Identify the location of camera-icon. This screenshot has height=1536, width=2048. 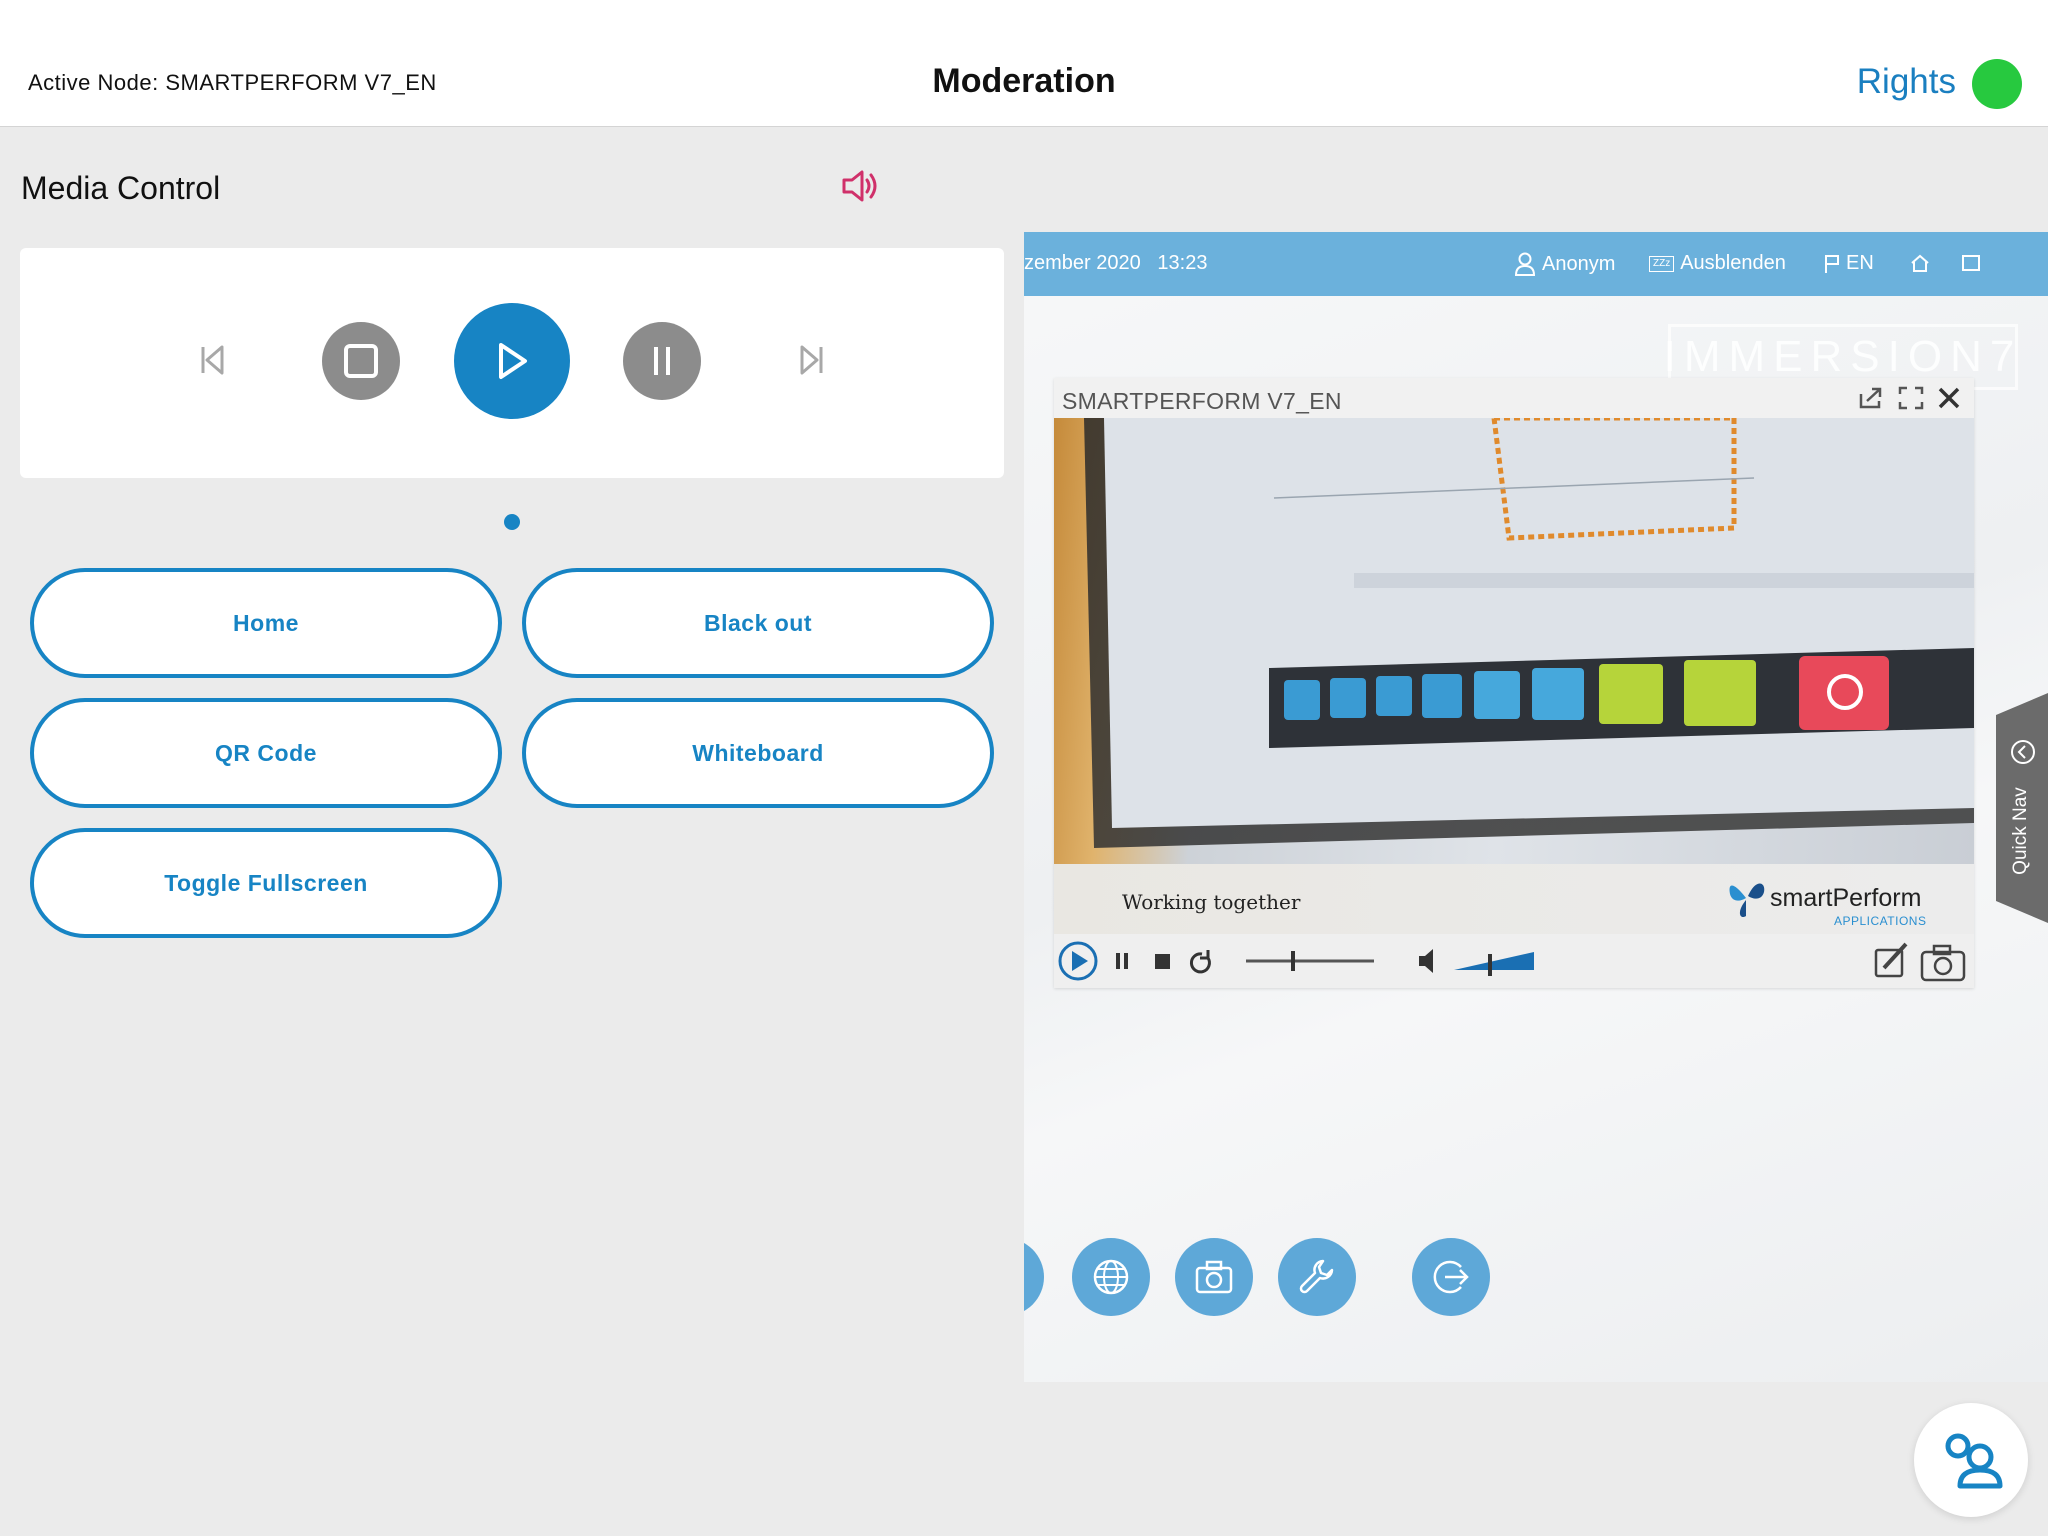
(1214, 1277).